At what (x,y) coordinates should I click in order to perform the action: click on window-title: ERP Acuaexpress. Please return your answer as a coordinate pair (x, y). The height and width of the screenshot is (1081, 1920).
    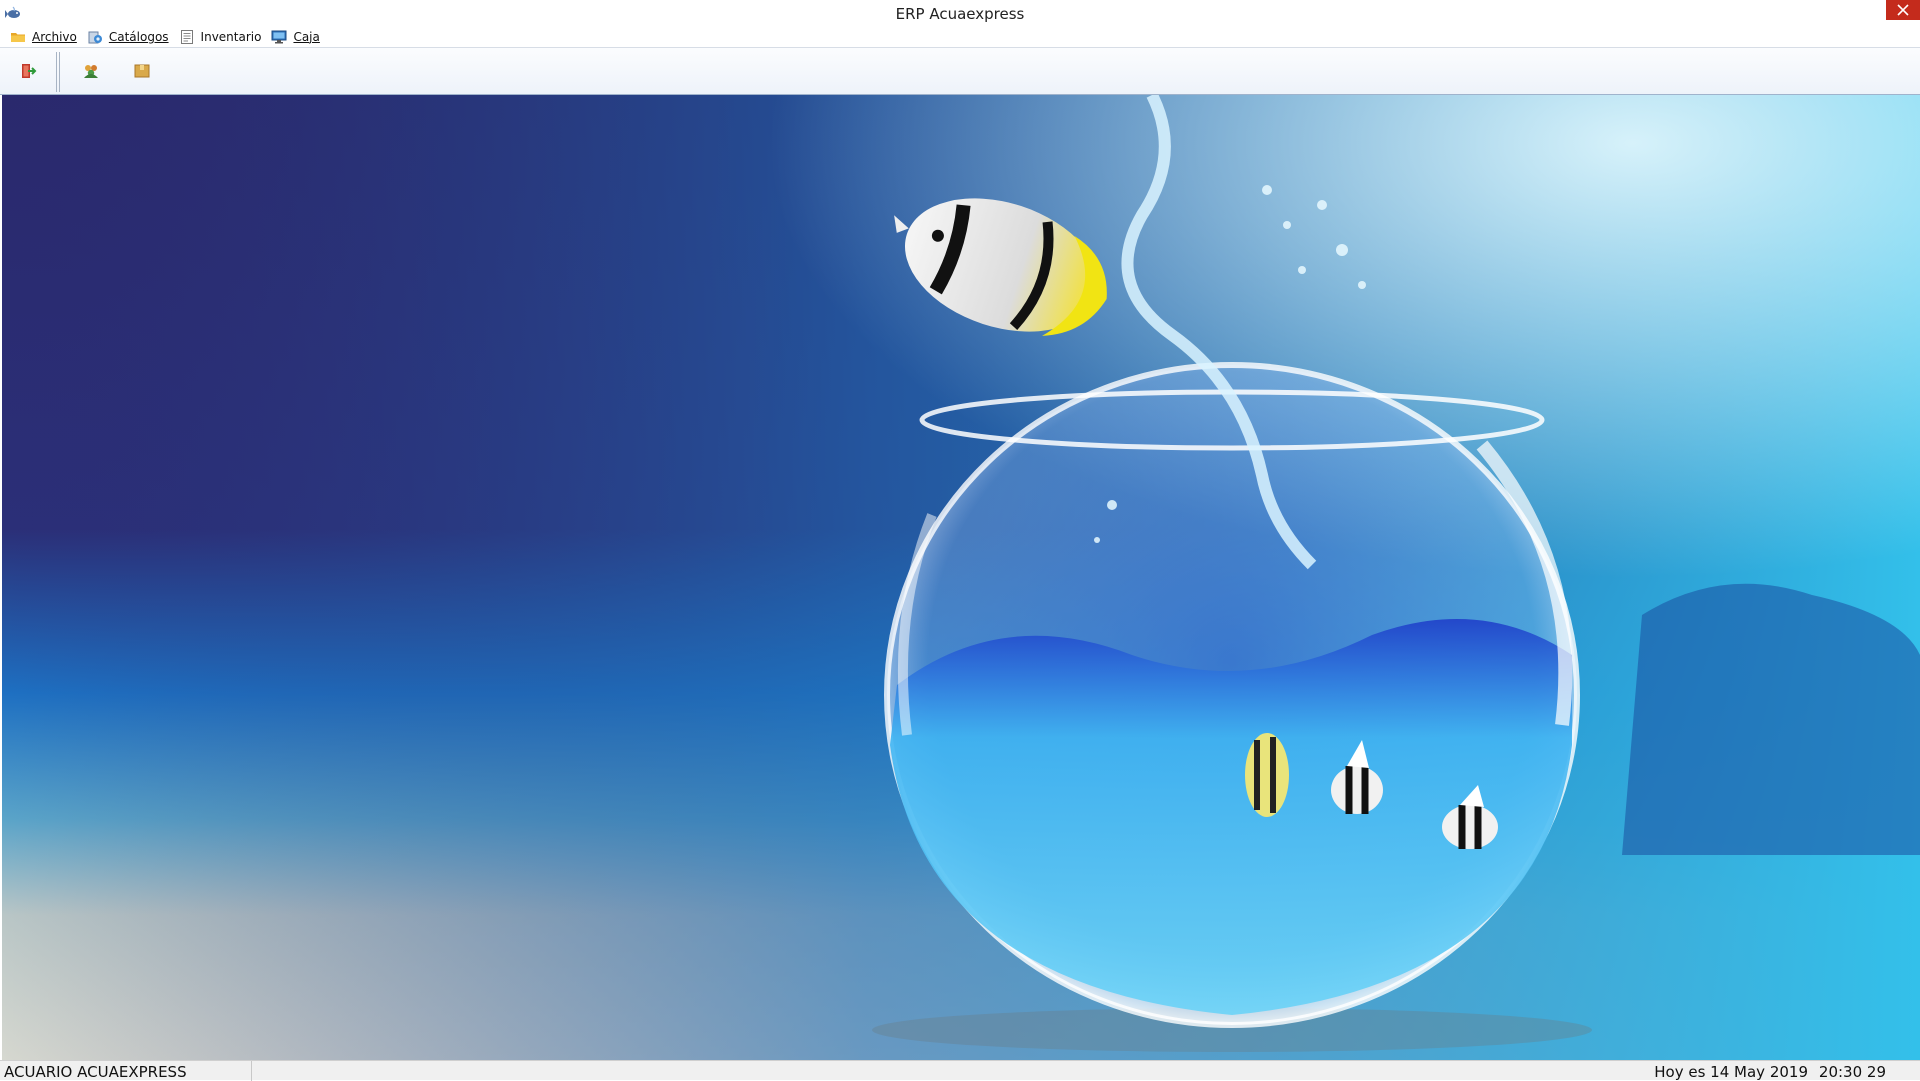
    Looking at the image, I should click on (960, 14).